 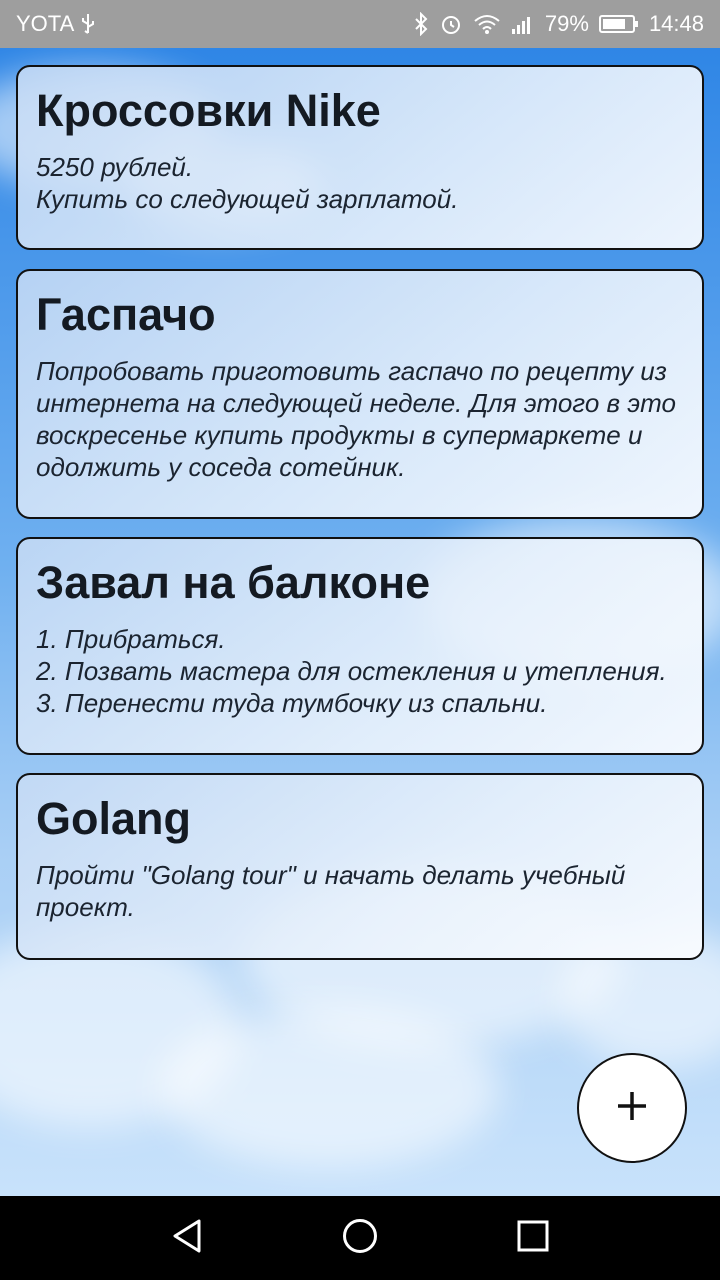 I want to click on usb-icon, so click(x=88, y=24).